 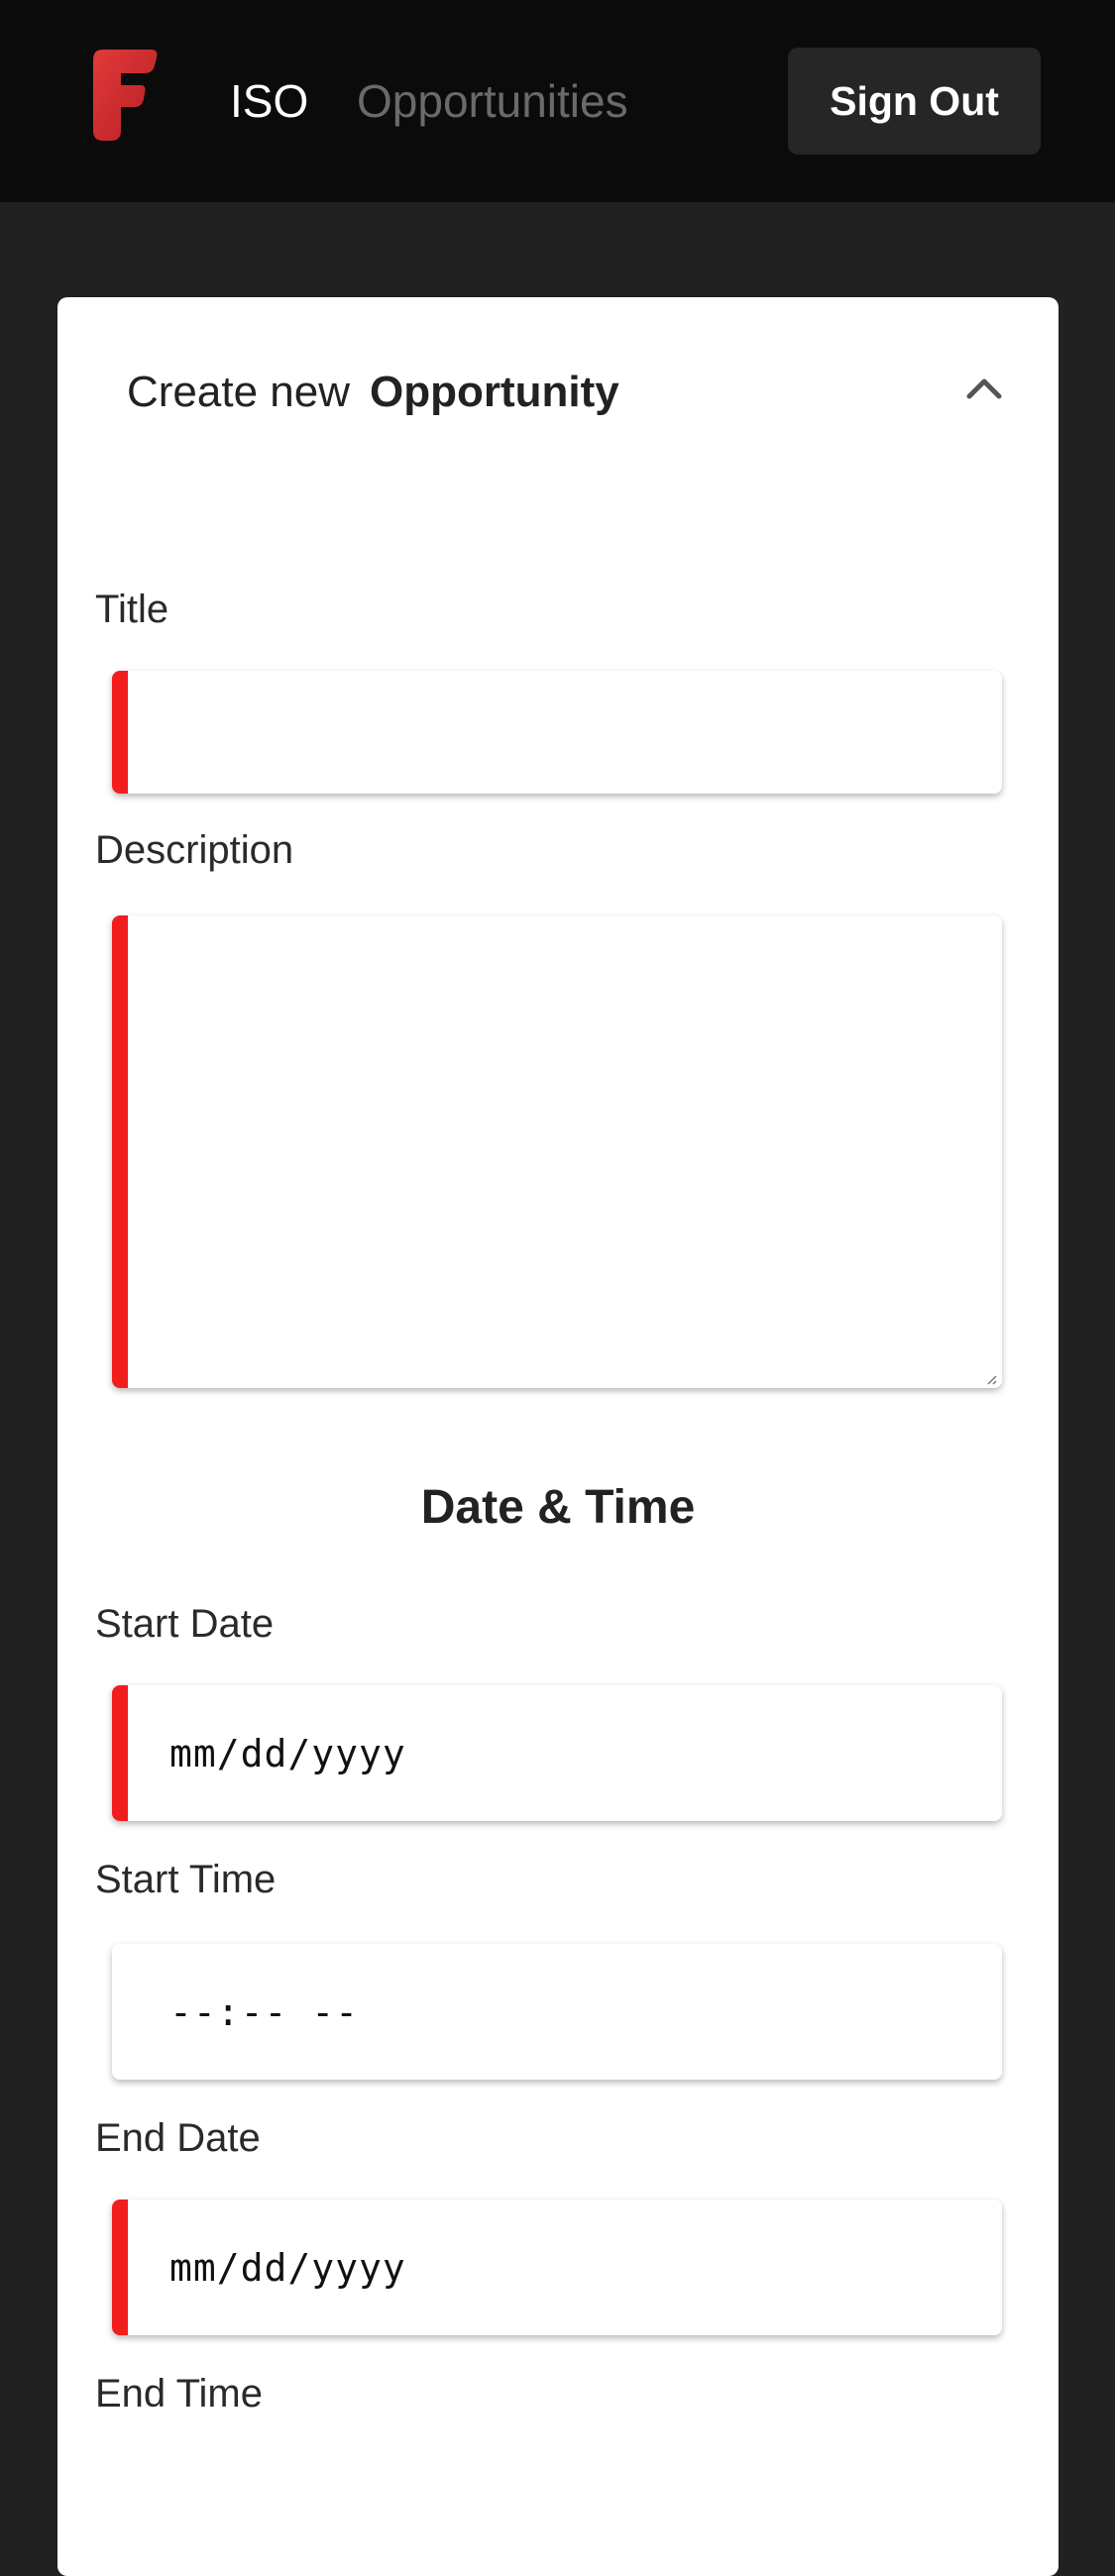 I want to click on sign-out-button: Sign Out, so click(x=915, y=101).